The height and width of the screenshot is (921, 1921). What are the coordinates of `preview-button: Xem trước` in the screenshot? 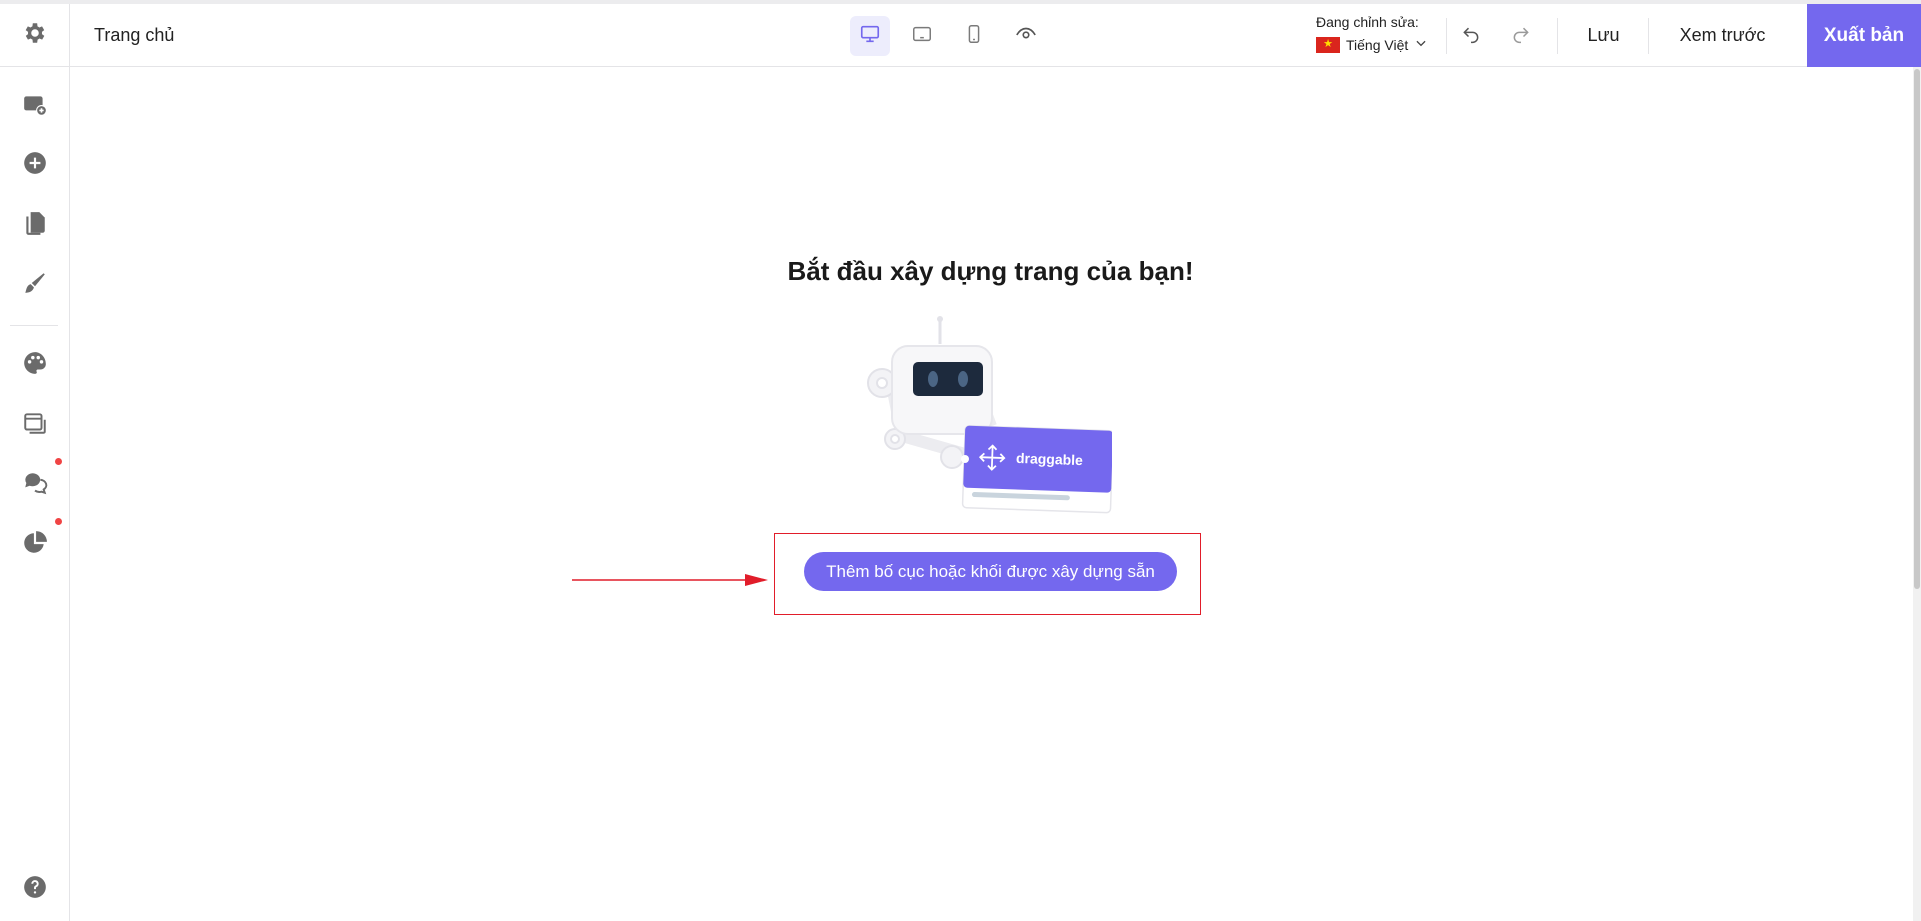 It's located at (1722, 35).